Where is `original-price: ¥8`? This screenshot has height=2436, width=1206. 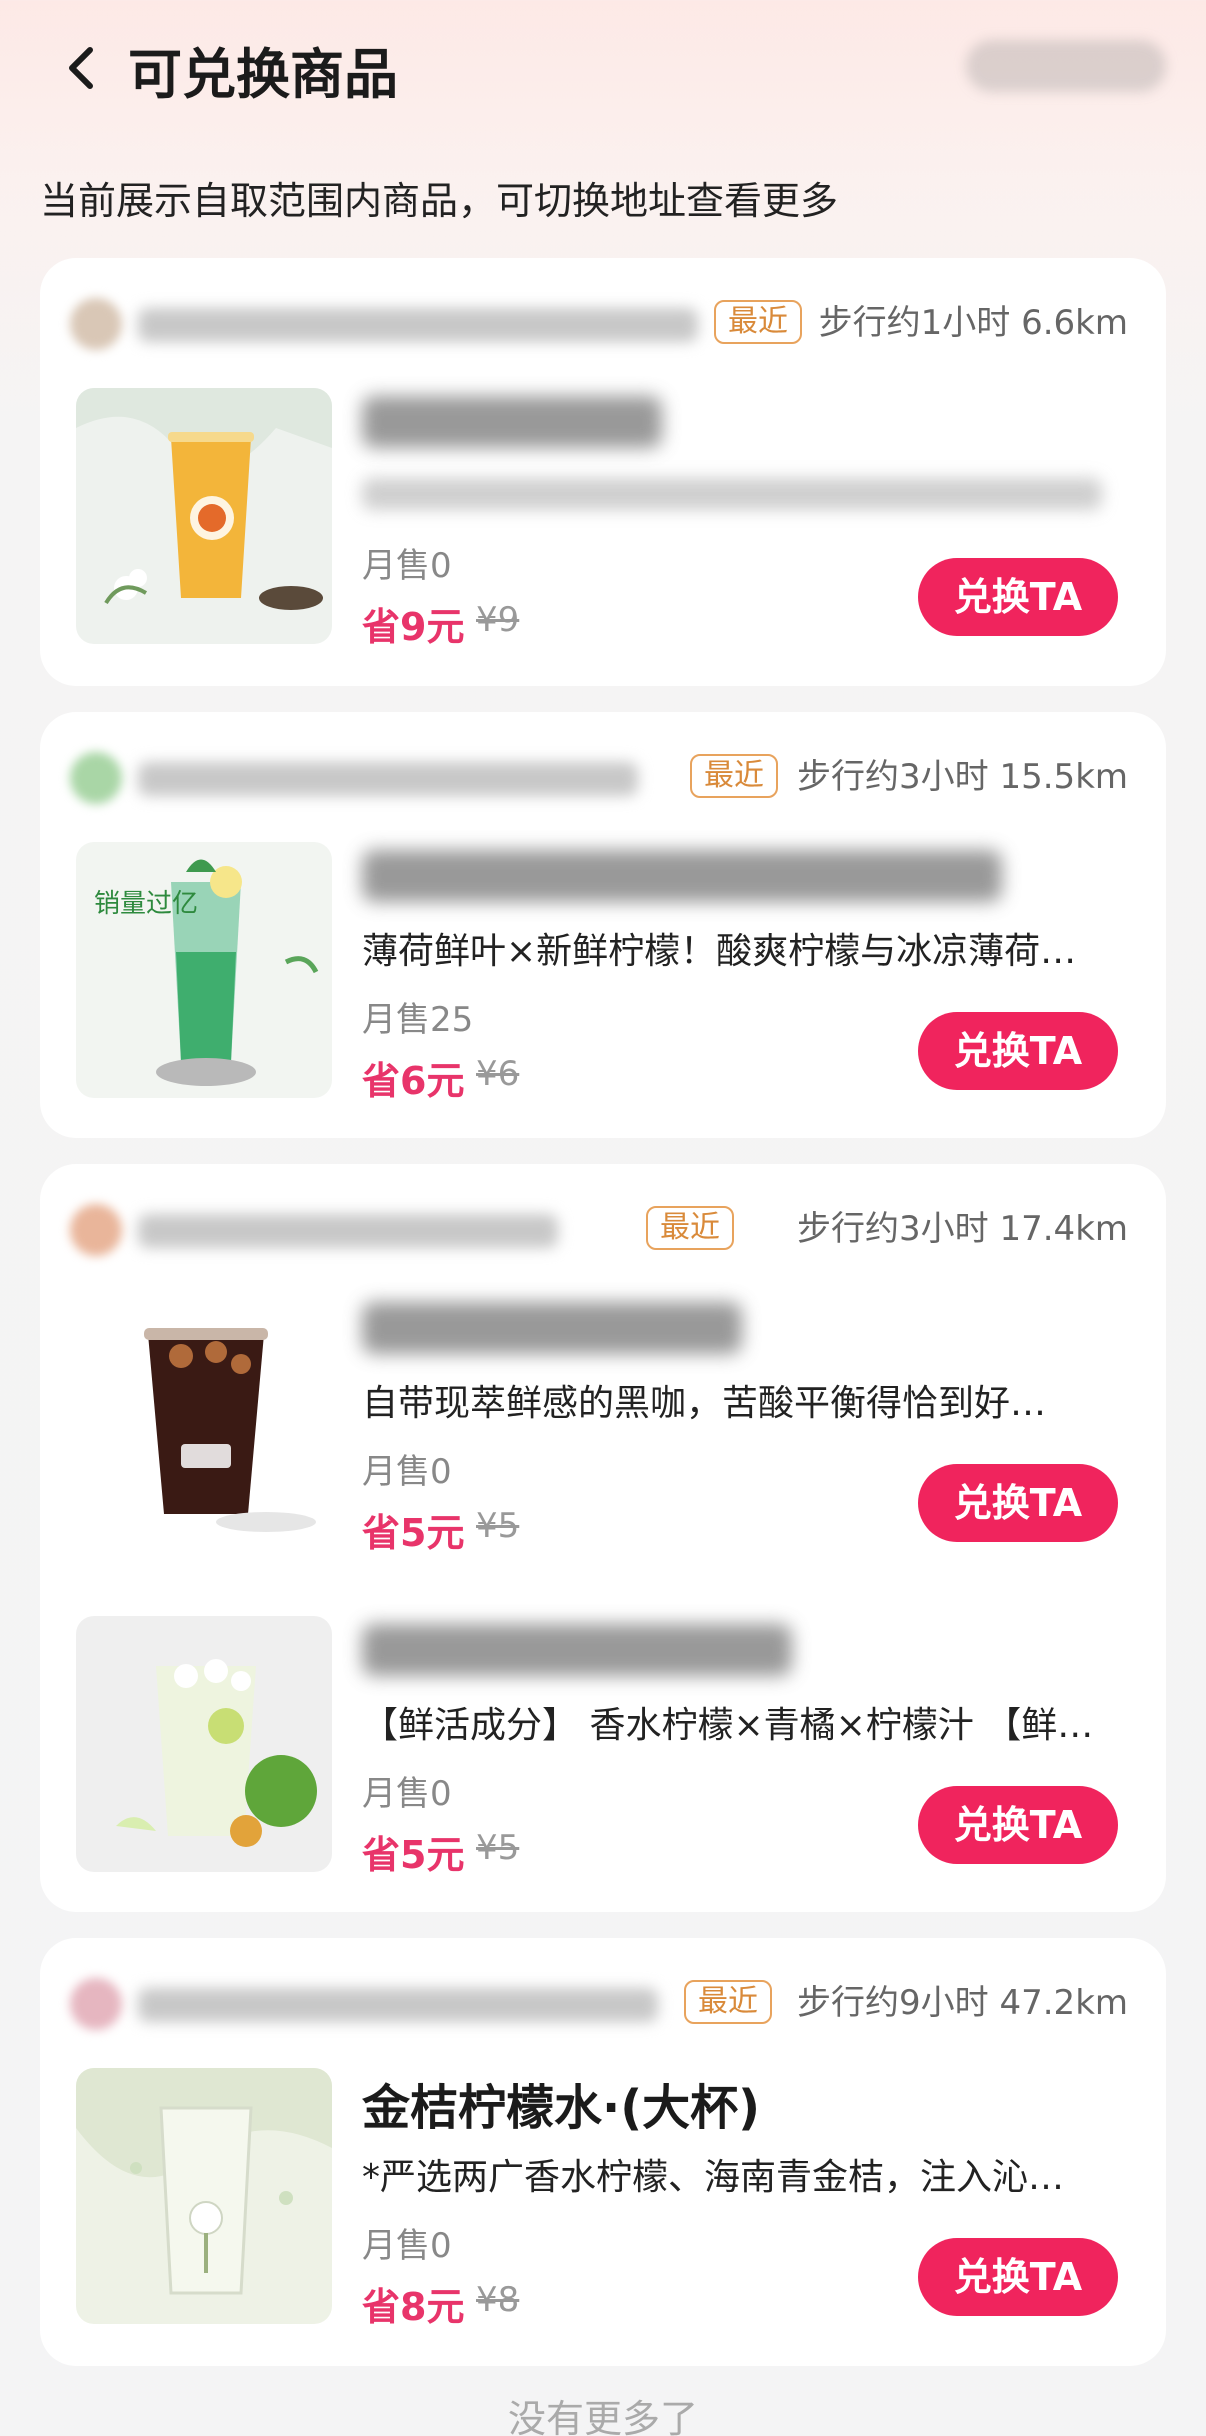
original-price: ¥8 is located at coordinates (498, 2300).